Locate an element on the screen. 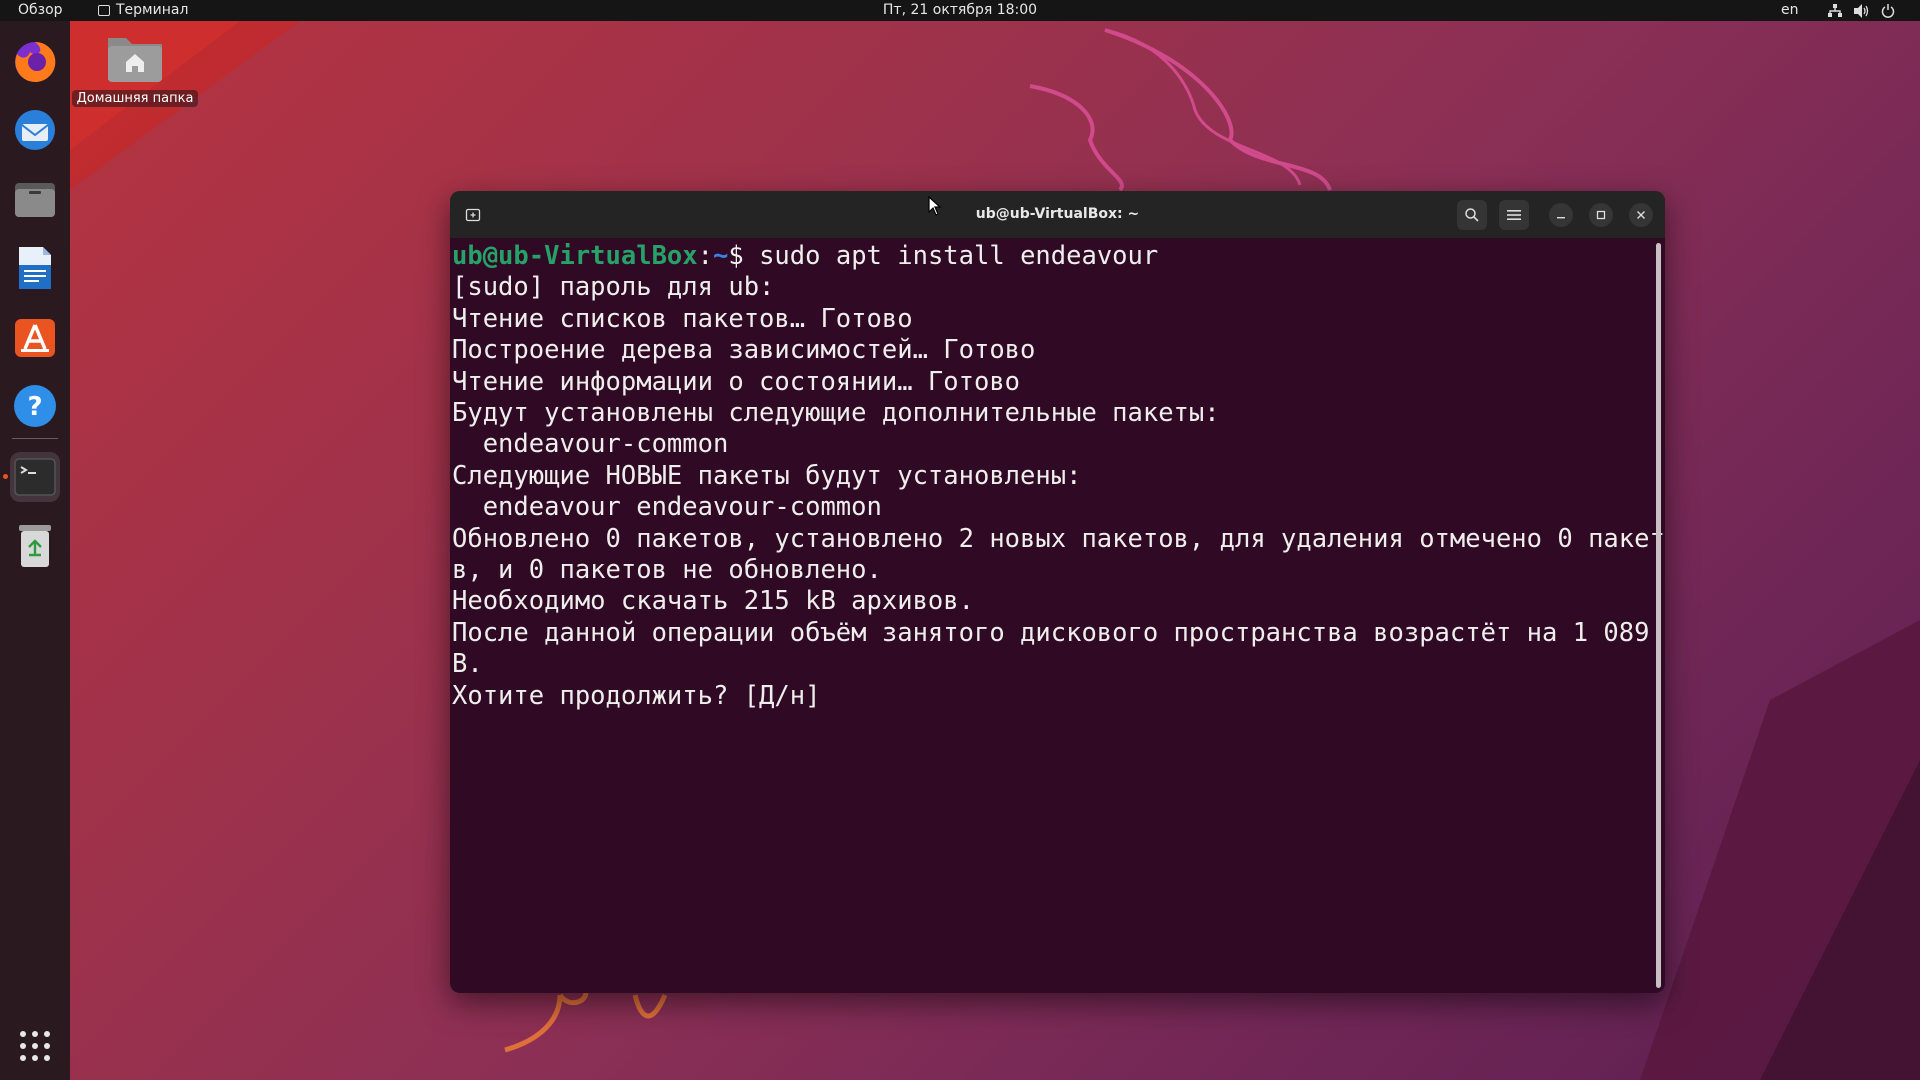 The image size is (1920, 1080). app-menu-label: Терминал is located at coordinates (152, 10).